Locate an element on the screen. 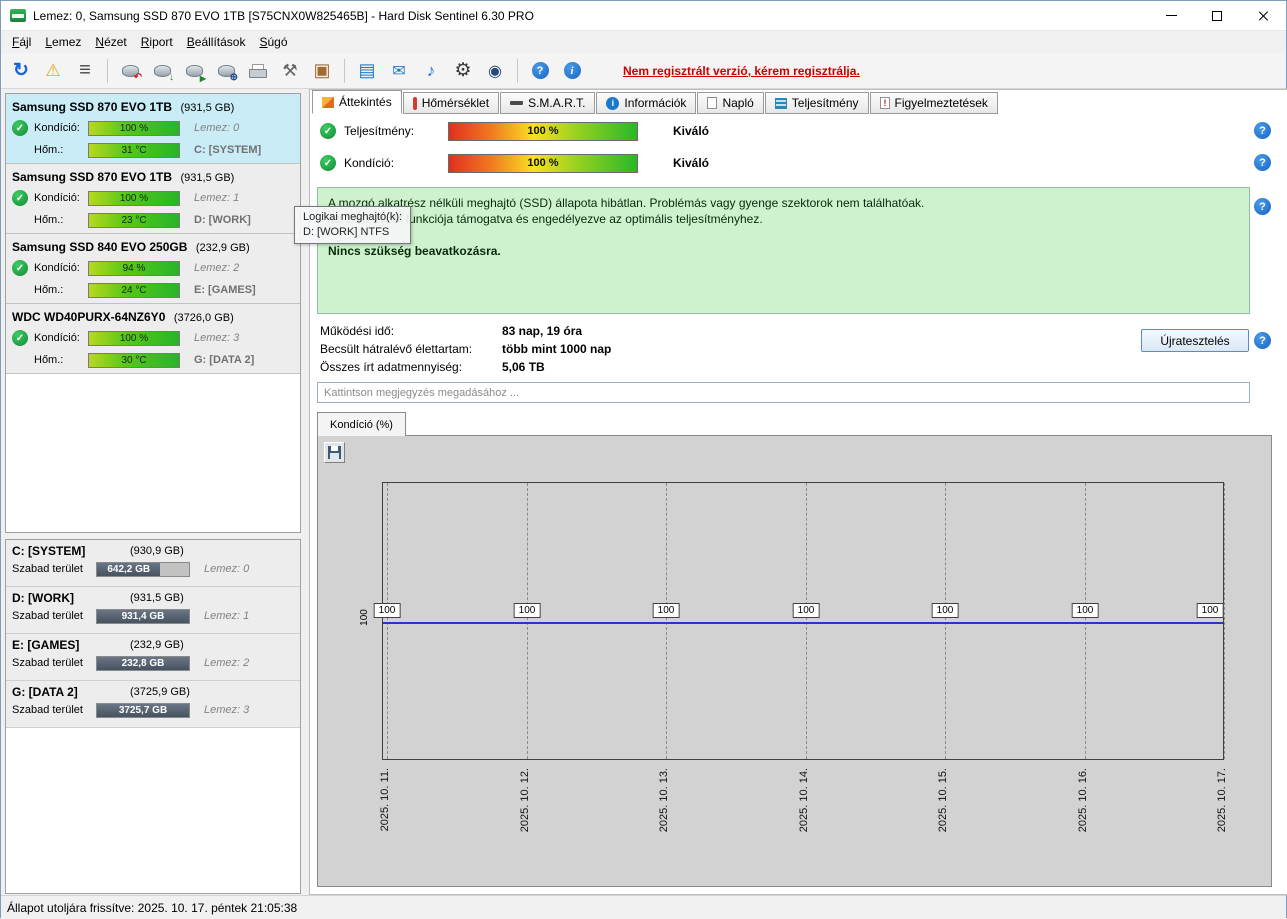 The height and width of the screenshot is (919, 1287). tab-smart: S.M.A.R.T. is located at coordinates (548, 103).